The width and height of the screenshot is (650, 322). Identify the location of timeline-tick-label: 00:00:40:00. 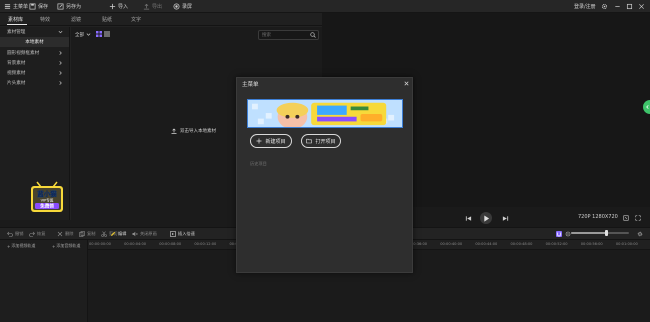
(451, 244).